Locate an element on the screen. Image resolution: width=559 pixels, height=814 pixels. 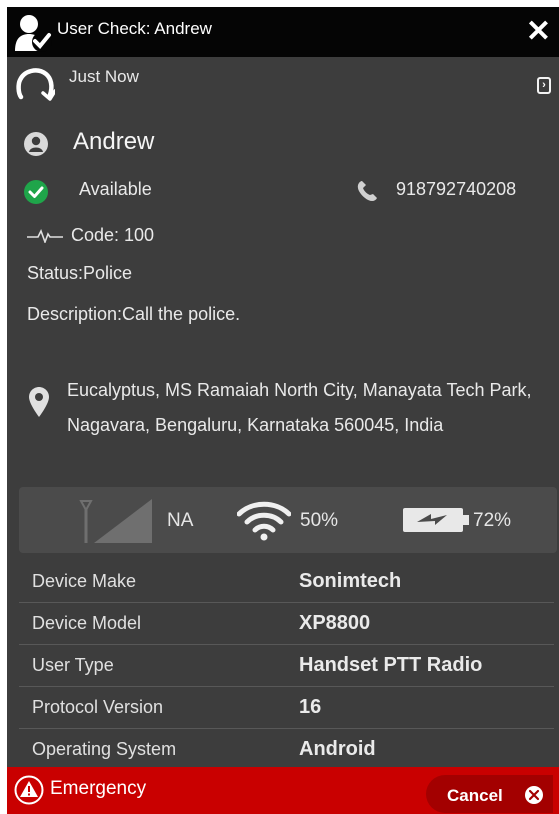
detail-value: Handset PTT Radio is located at coordinates (391, 665).